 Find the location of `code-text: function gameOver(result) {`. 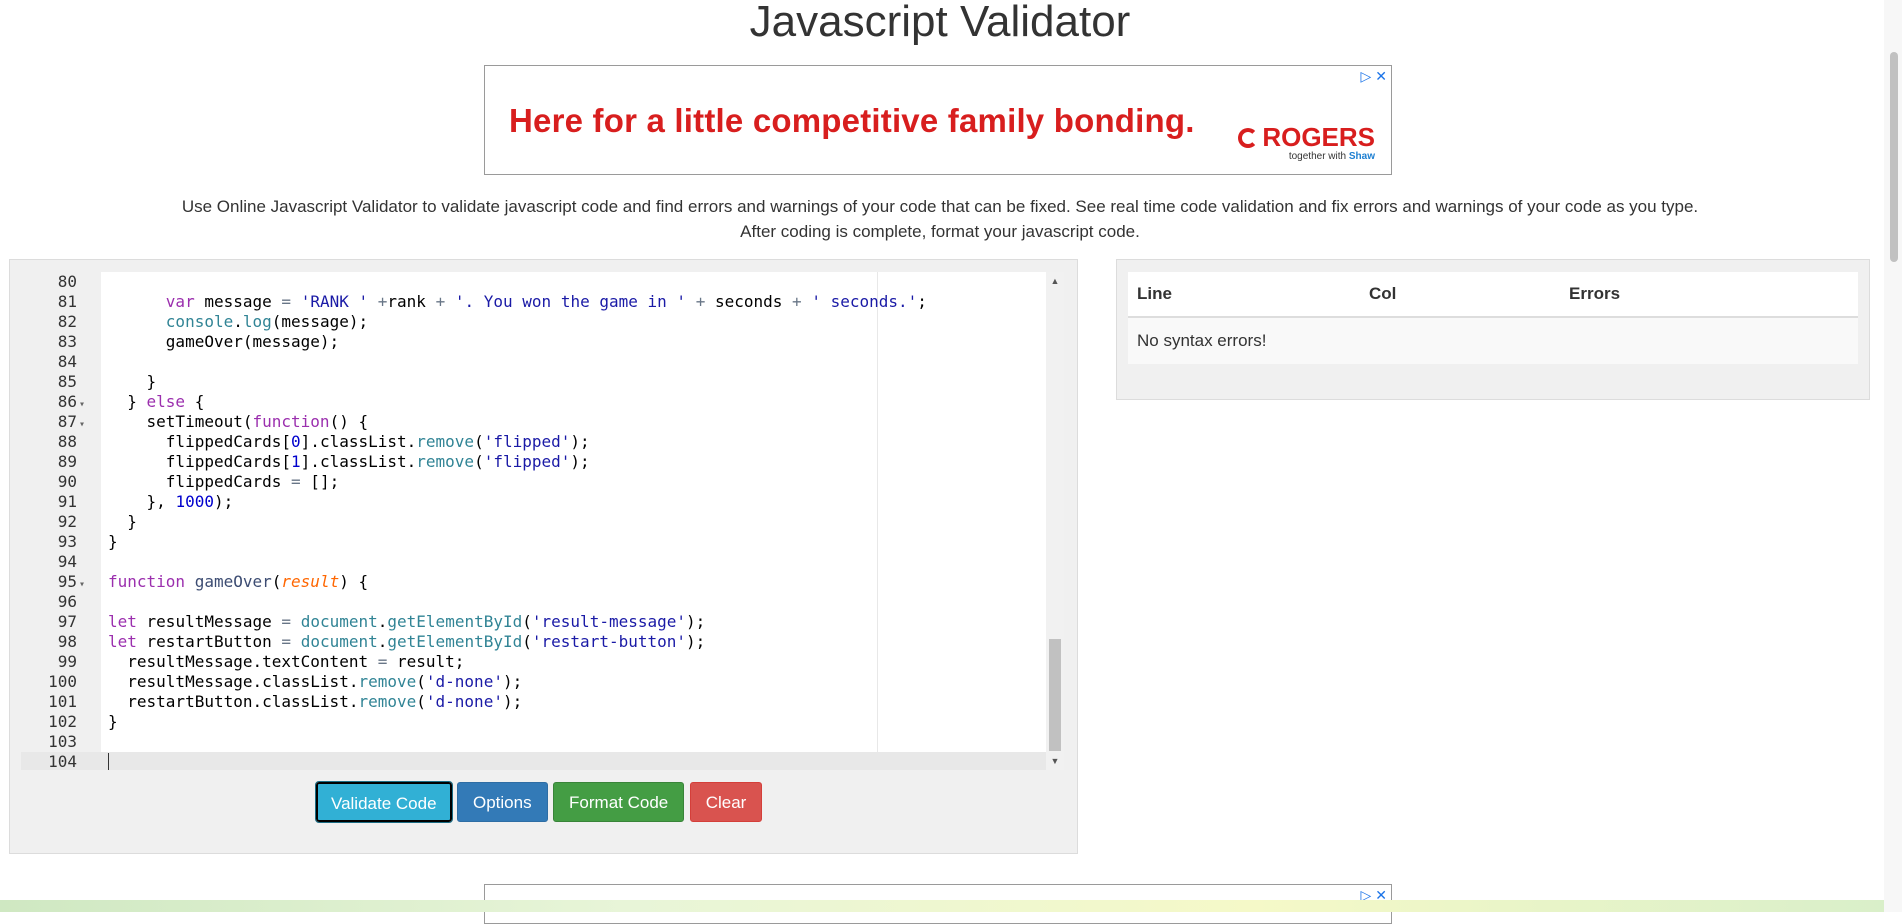

code-text: function gameOver(result) { is located at coordinates (238, 581).